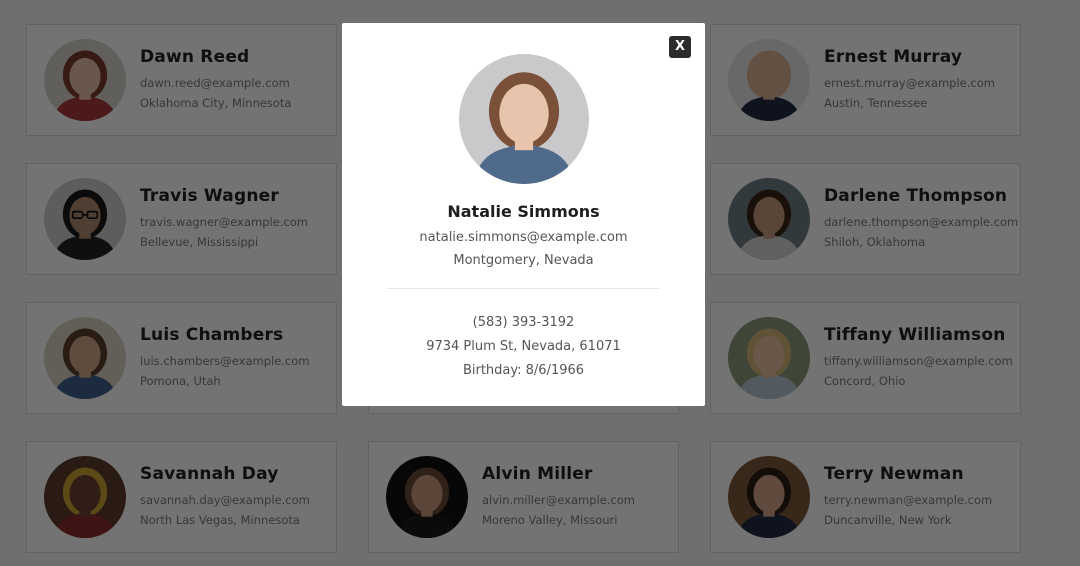  Describe the element at coordinates (523, 370) in the screenshot. I see `modal-user-birthday: Birthday: 8/6/1966` at that location.